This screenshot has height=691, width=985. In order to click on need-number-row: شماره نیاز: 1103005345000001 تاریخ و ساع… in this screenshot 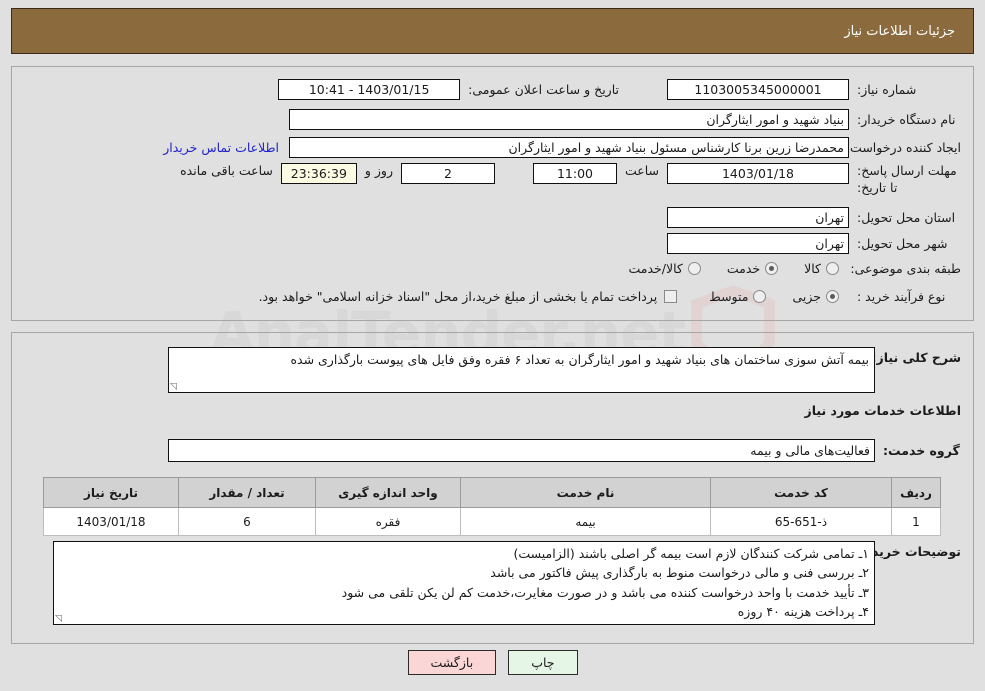, I will do `click(619, 89)`.